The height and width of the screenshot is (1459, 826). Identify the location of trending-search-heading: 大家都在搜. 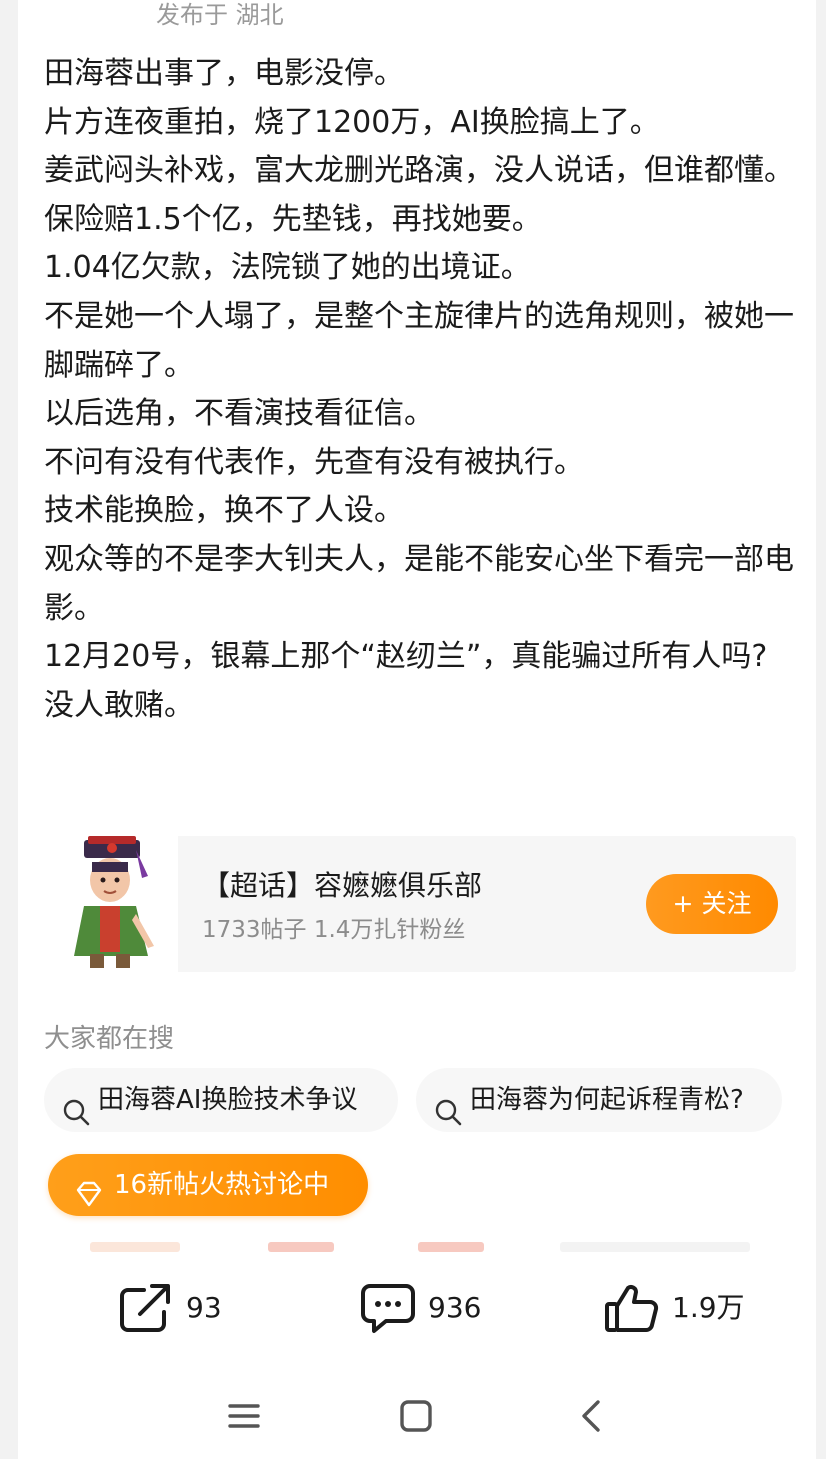
(109, 1039).